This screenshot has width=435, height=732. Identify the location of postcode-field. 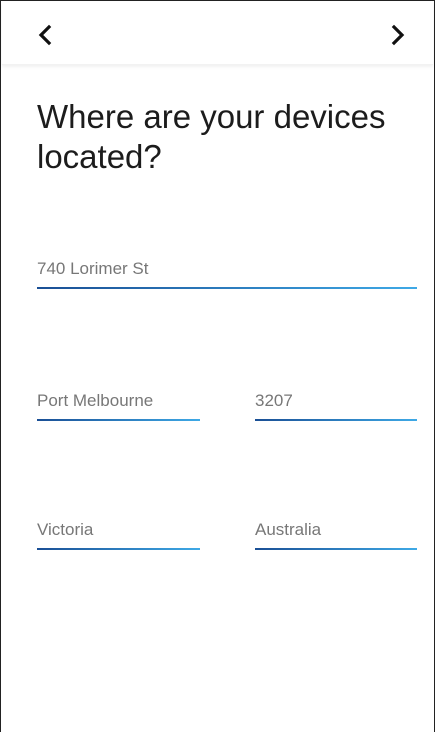
(336, 405).